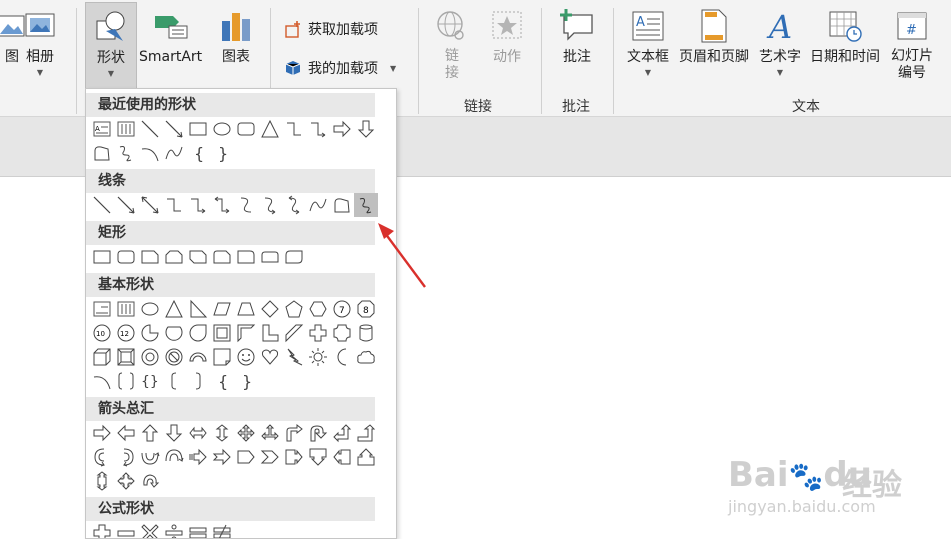 Image resolution: width=951 pixels, height=539 pixels. Describe the element at coordinates (150, 433) in the screenshot. I see `shape-up-arrow` at that location.